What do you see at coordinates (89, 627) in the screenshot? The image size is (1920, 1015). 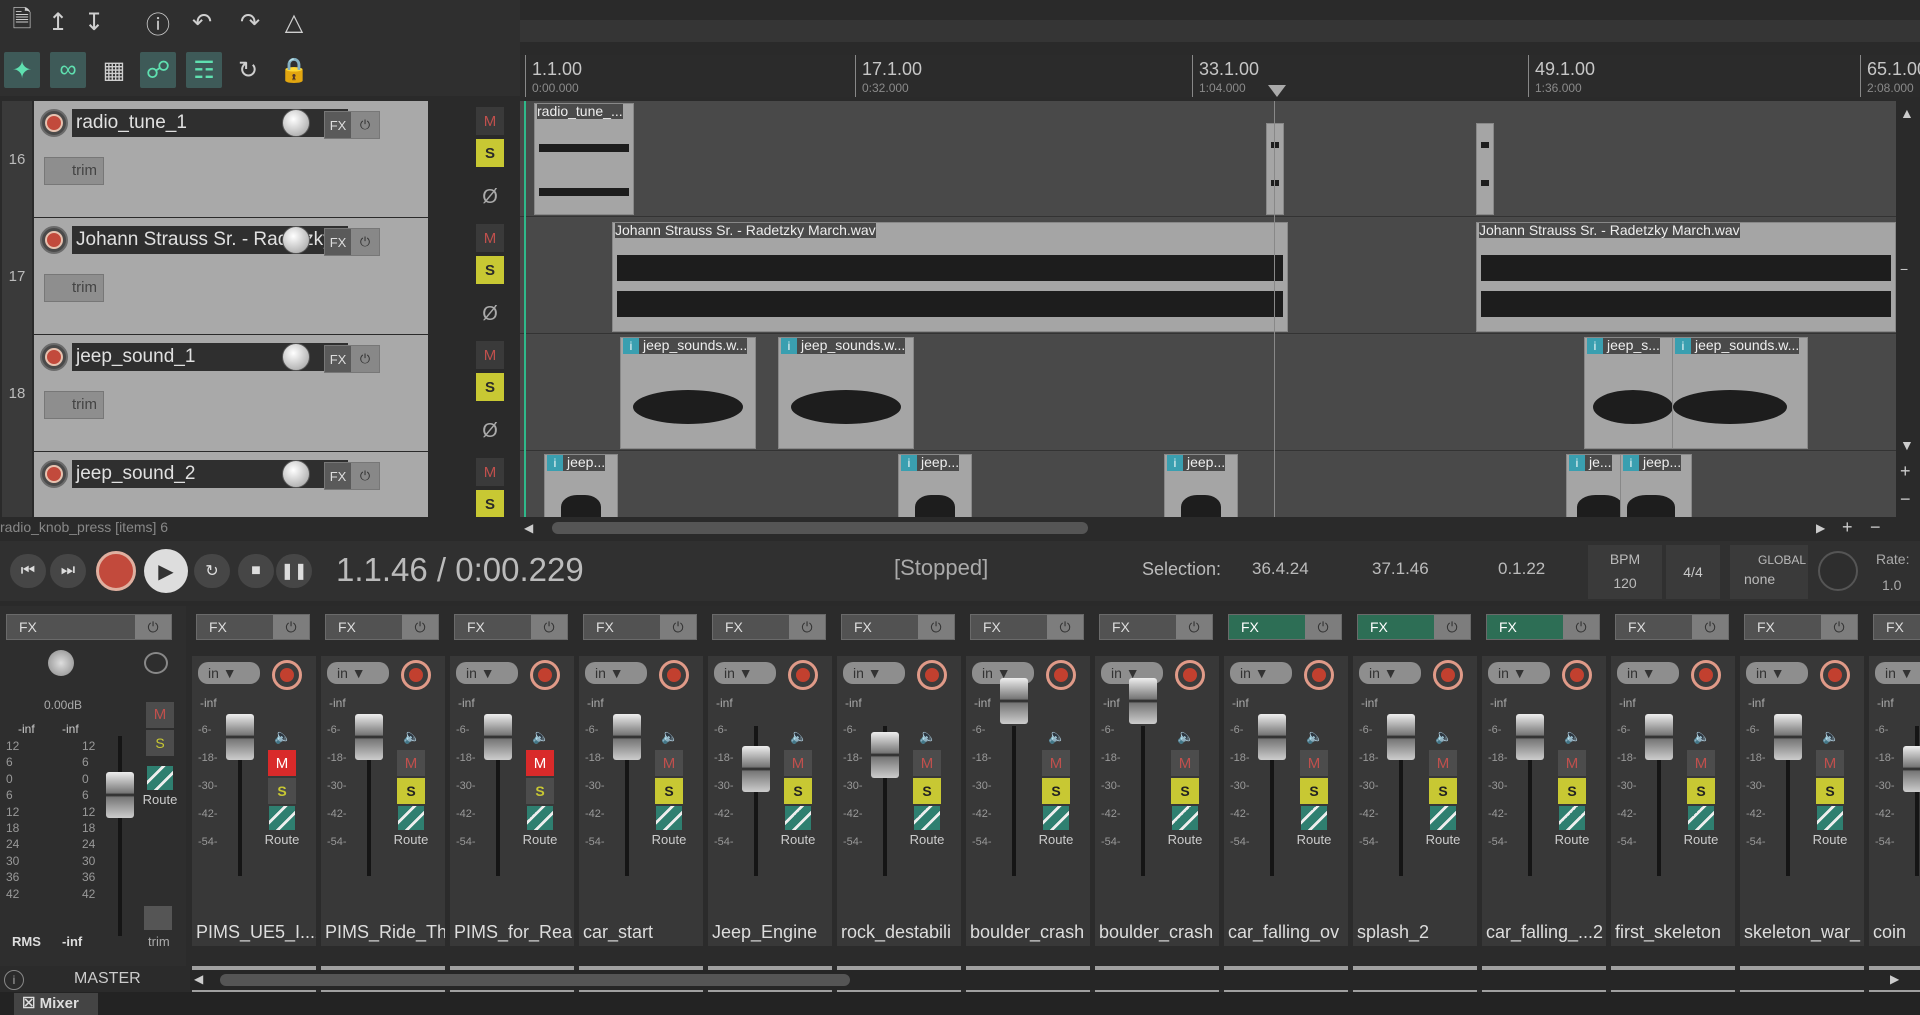 I see `master-fx-button: FX ⏻` at bounding box center [89, 627].